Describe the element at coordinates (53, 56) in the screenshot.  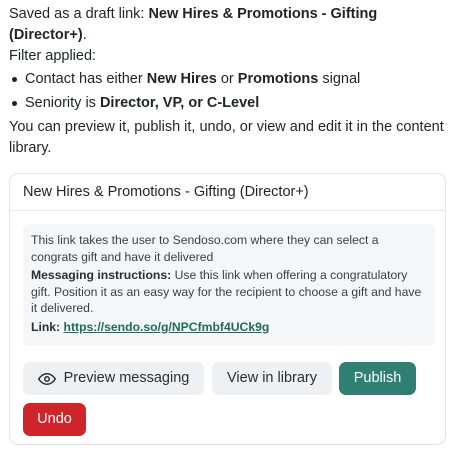
I see `filter-heading: Filter applied:` at that location.